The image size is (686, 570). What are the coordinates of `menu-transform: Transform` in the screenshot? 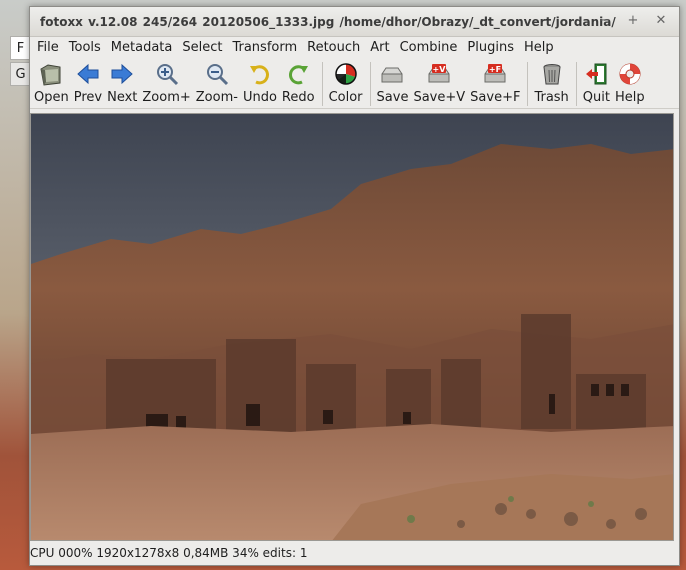 It's located at (264, 48).